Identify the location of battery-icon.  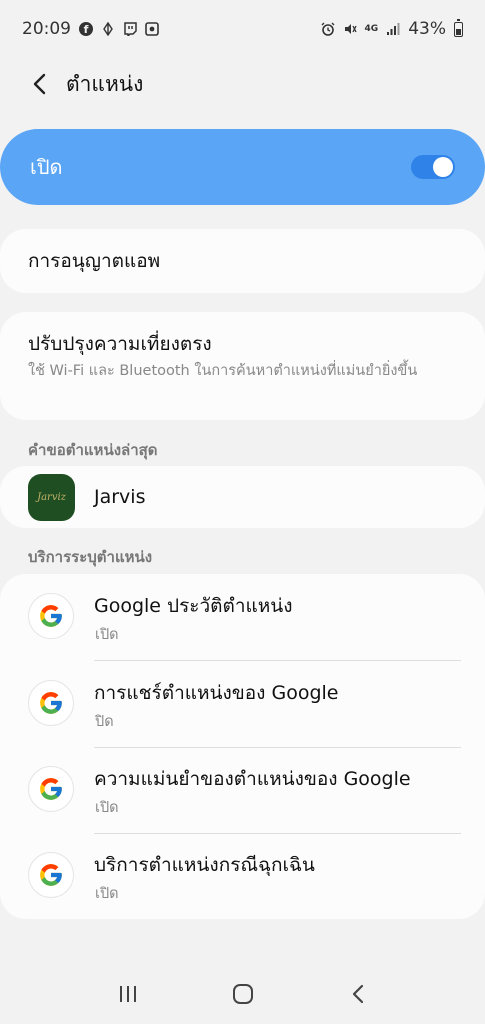
(458, 27).